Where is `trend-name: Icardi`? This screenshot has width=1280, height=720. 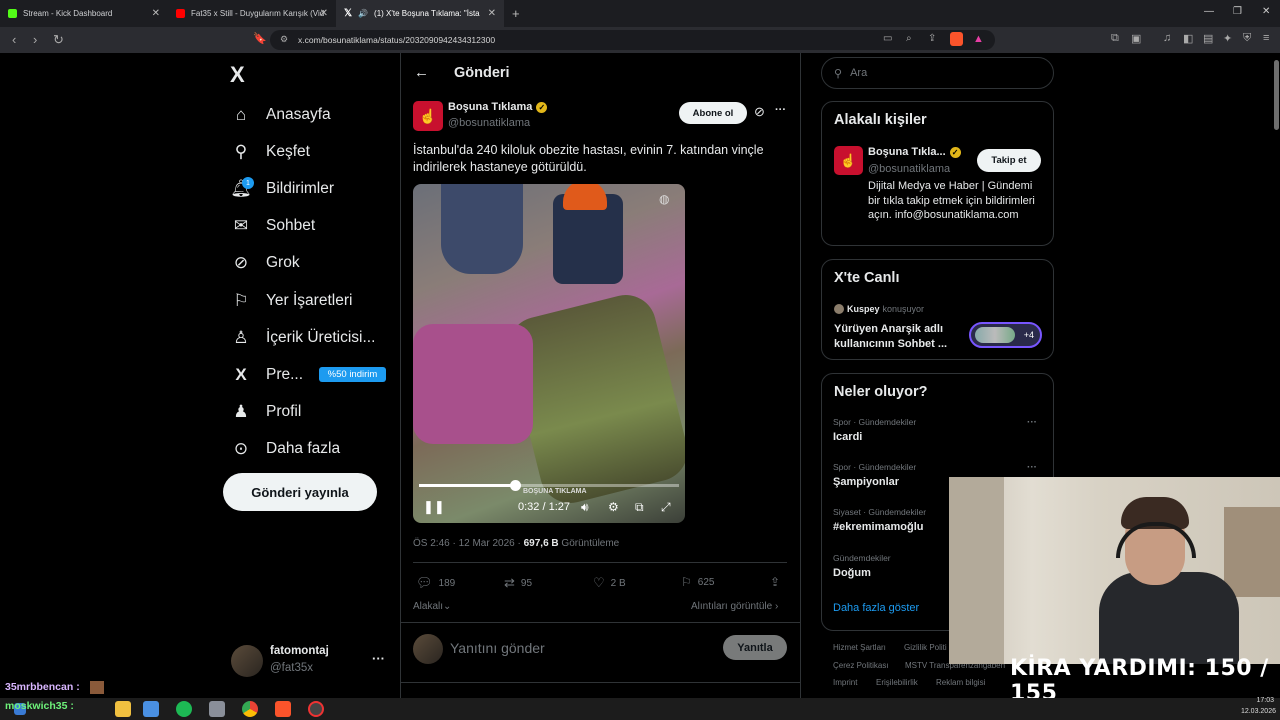 trend-name: Icardi is located at coordinates (847, 437).